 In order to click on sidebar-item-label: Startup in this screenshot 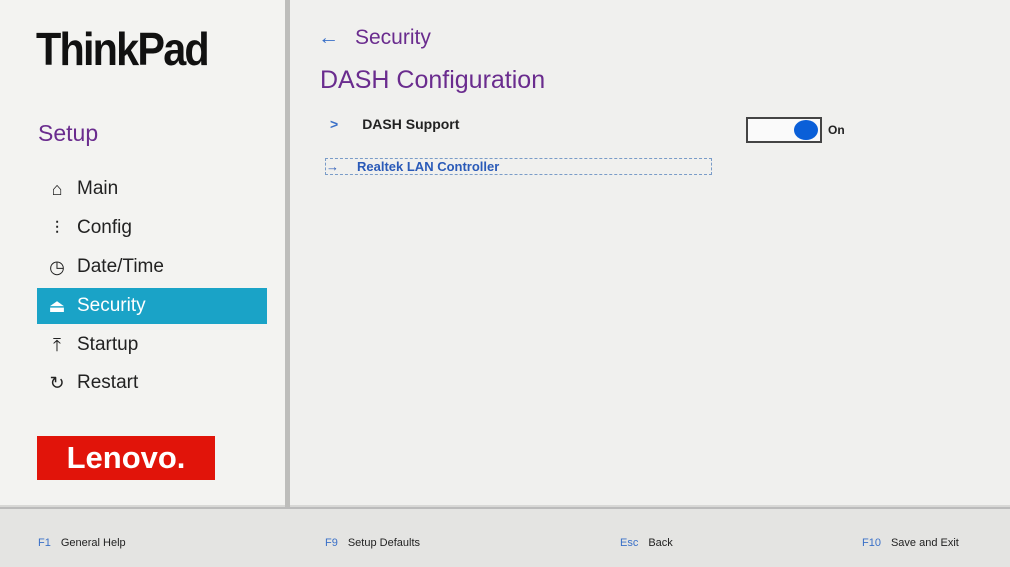, I will do `click(108, 344)`.